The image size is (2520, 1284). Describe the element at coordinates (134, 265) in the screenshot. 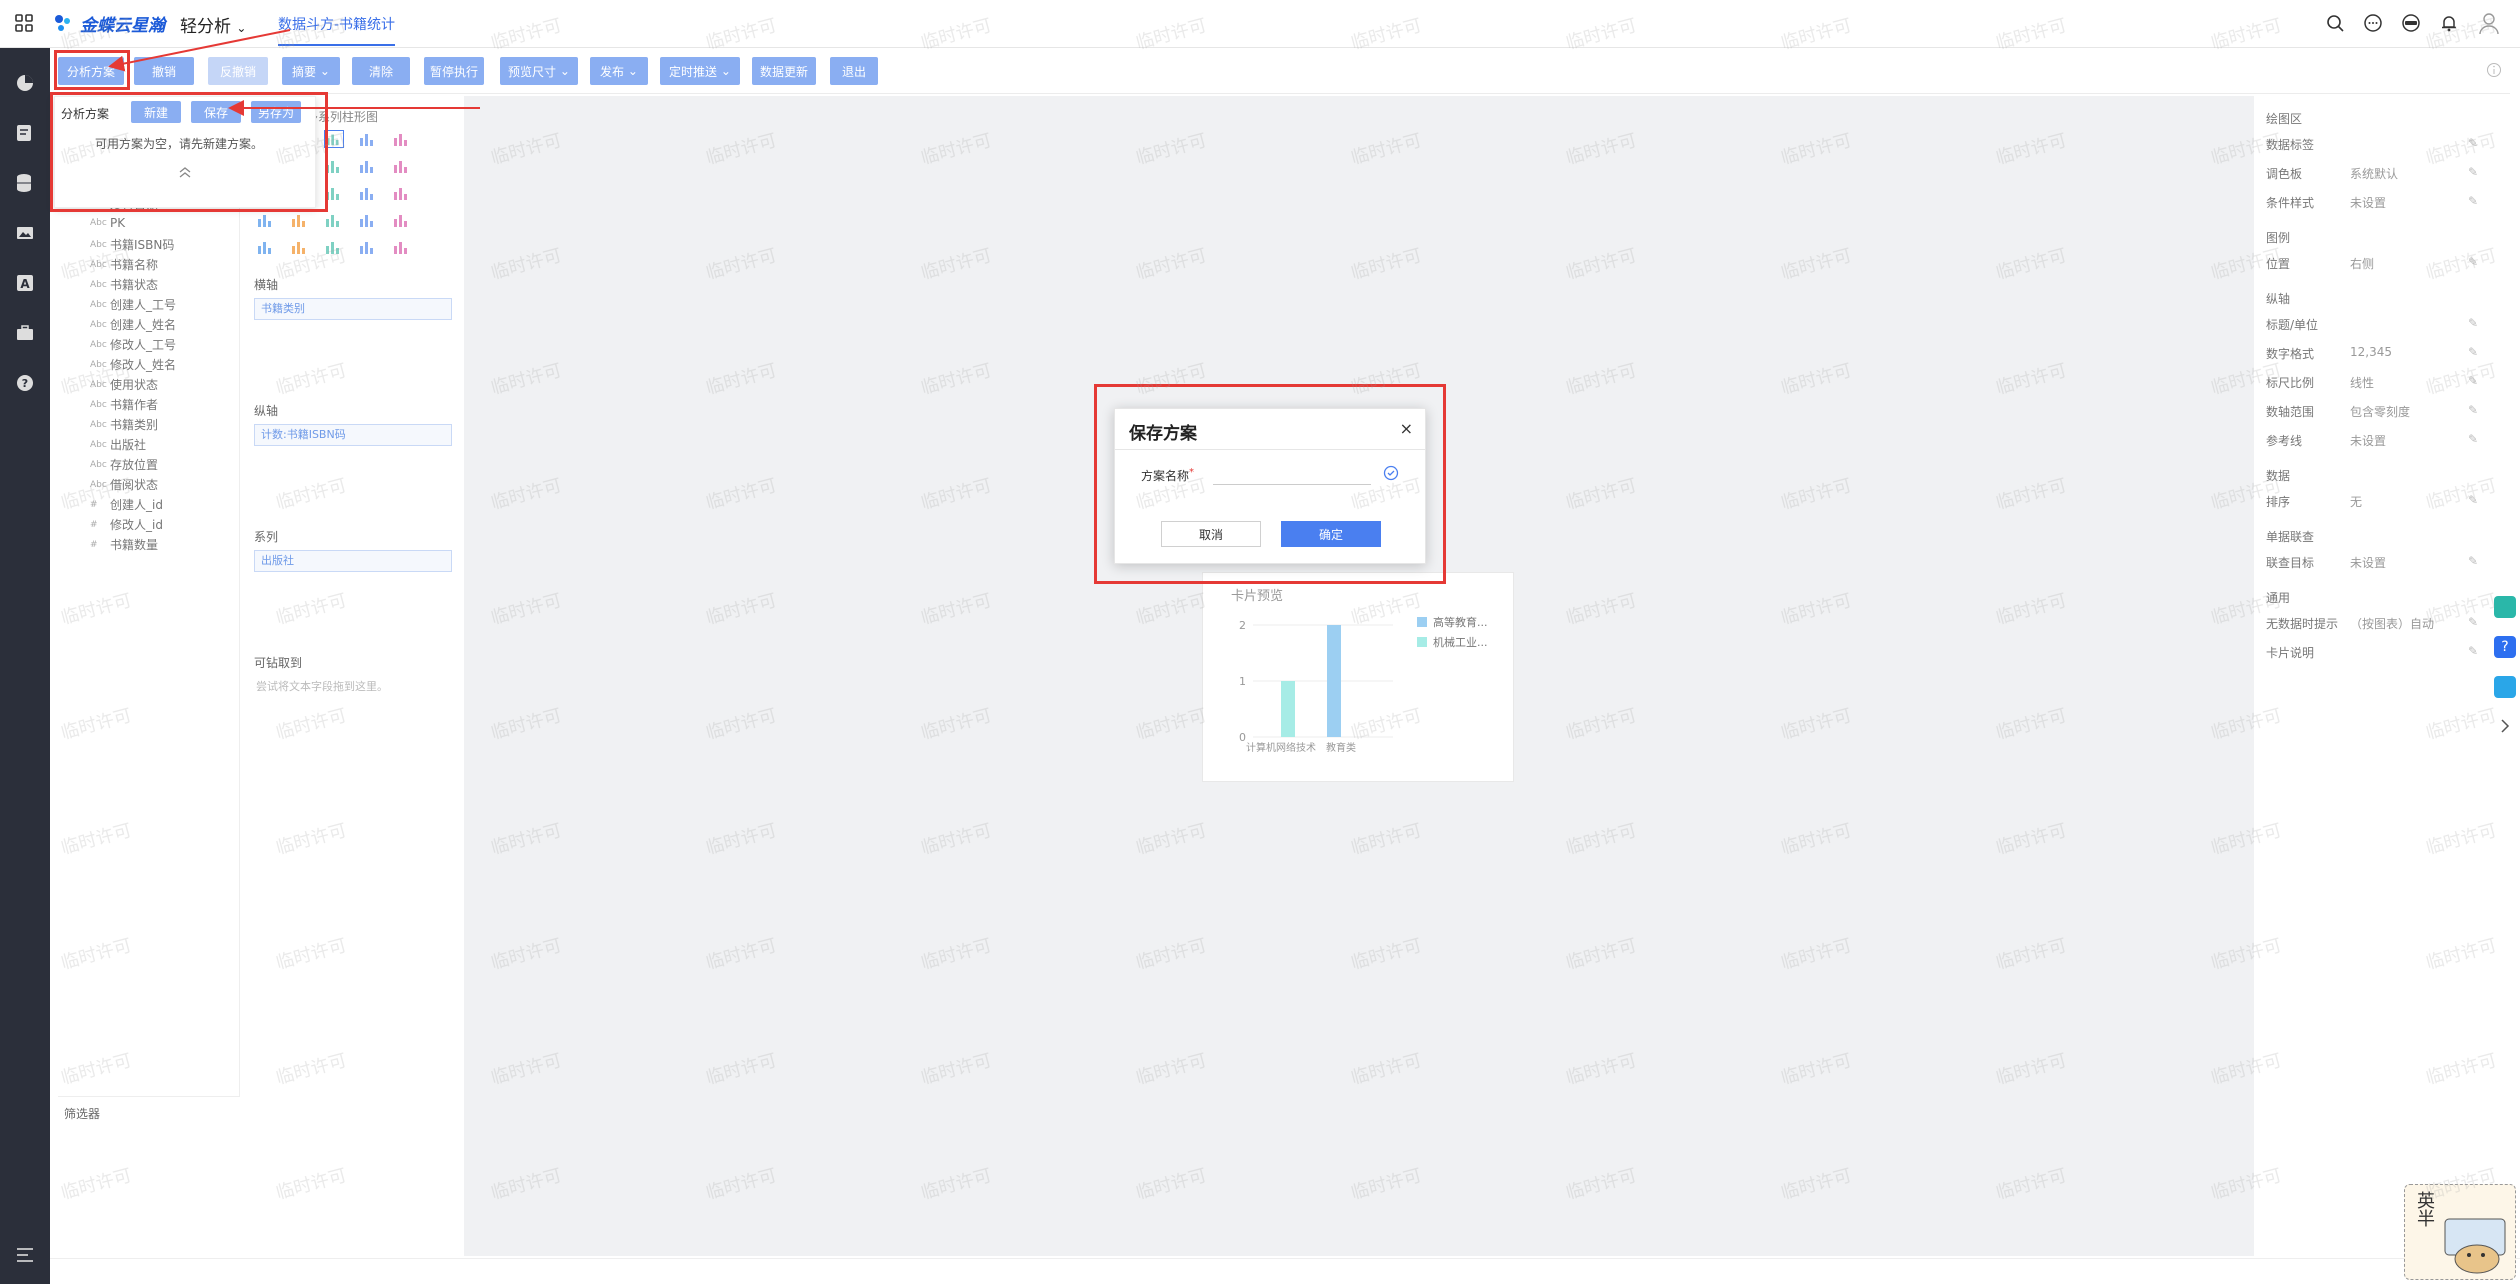

I see `field-label: 书籍名称` at that location.